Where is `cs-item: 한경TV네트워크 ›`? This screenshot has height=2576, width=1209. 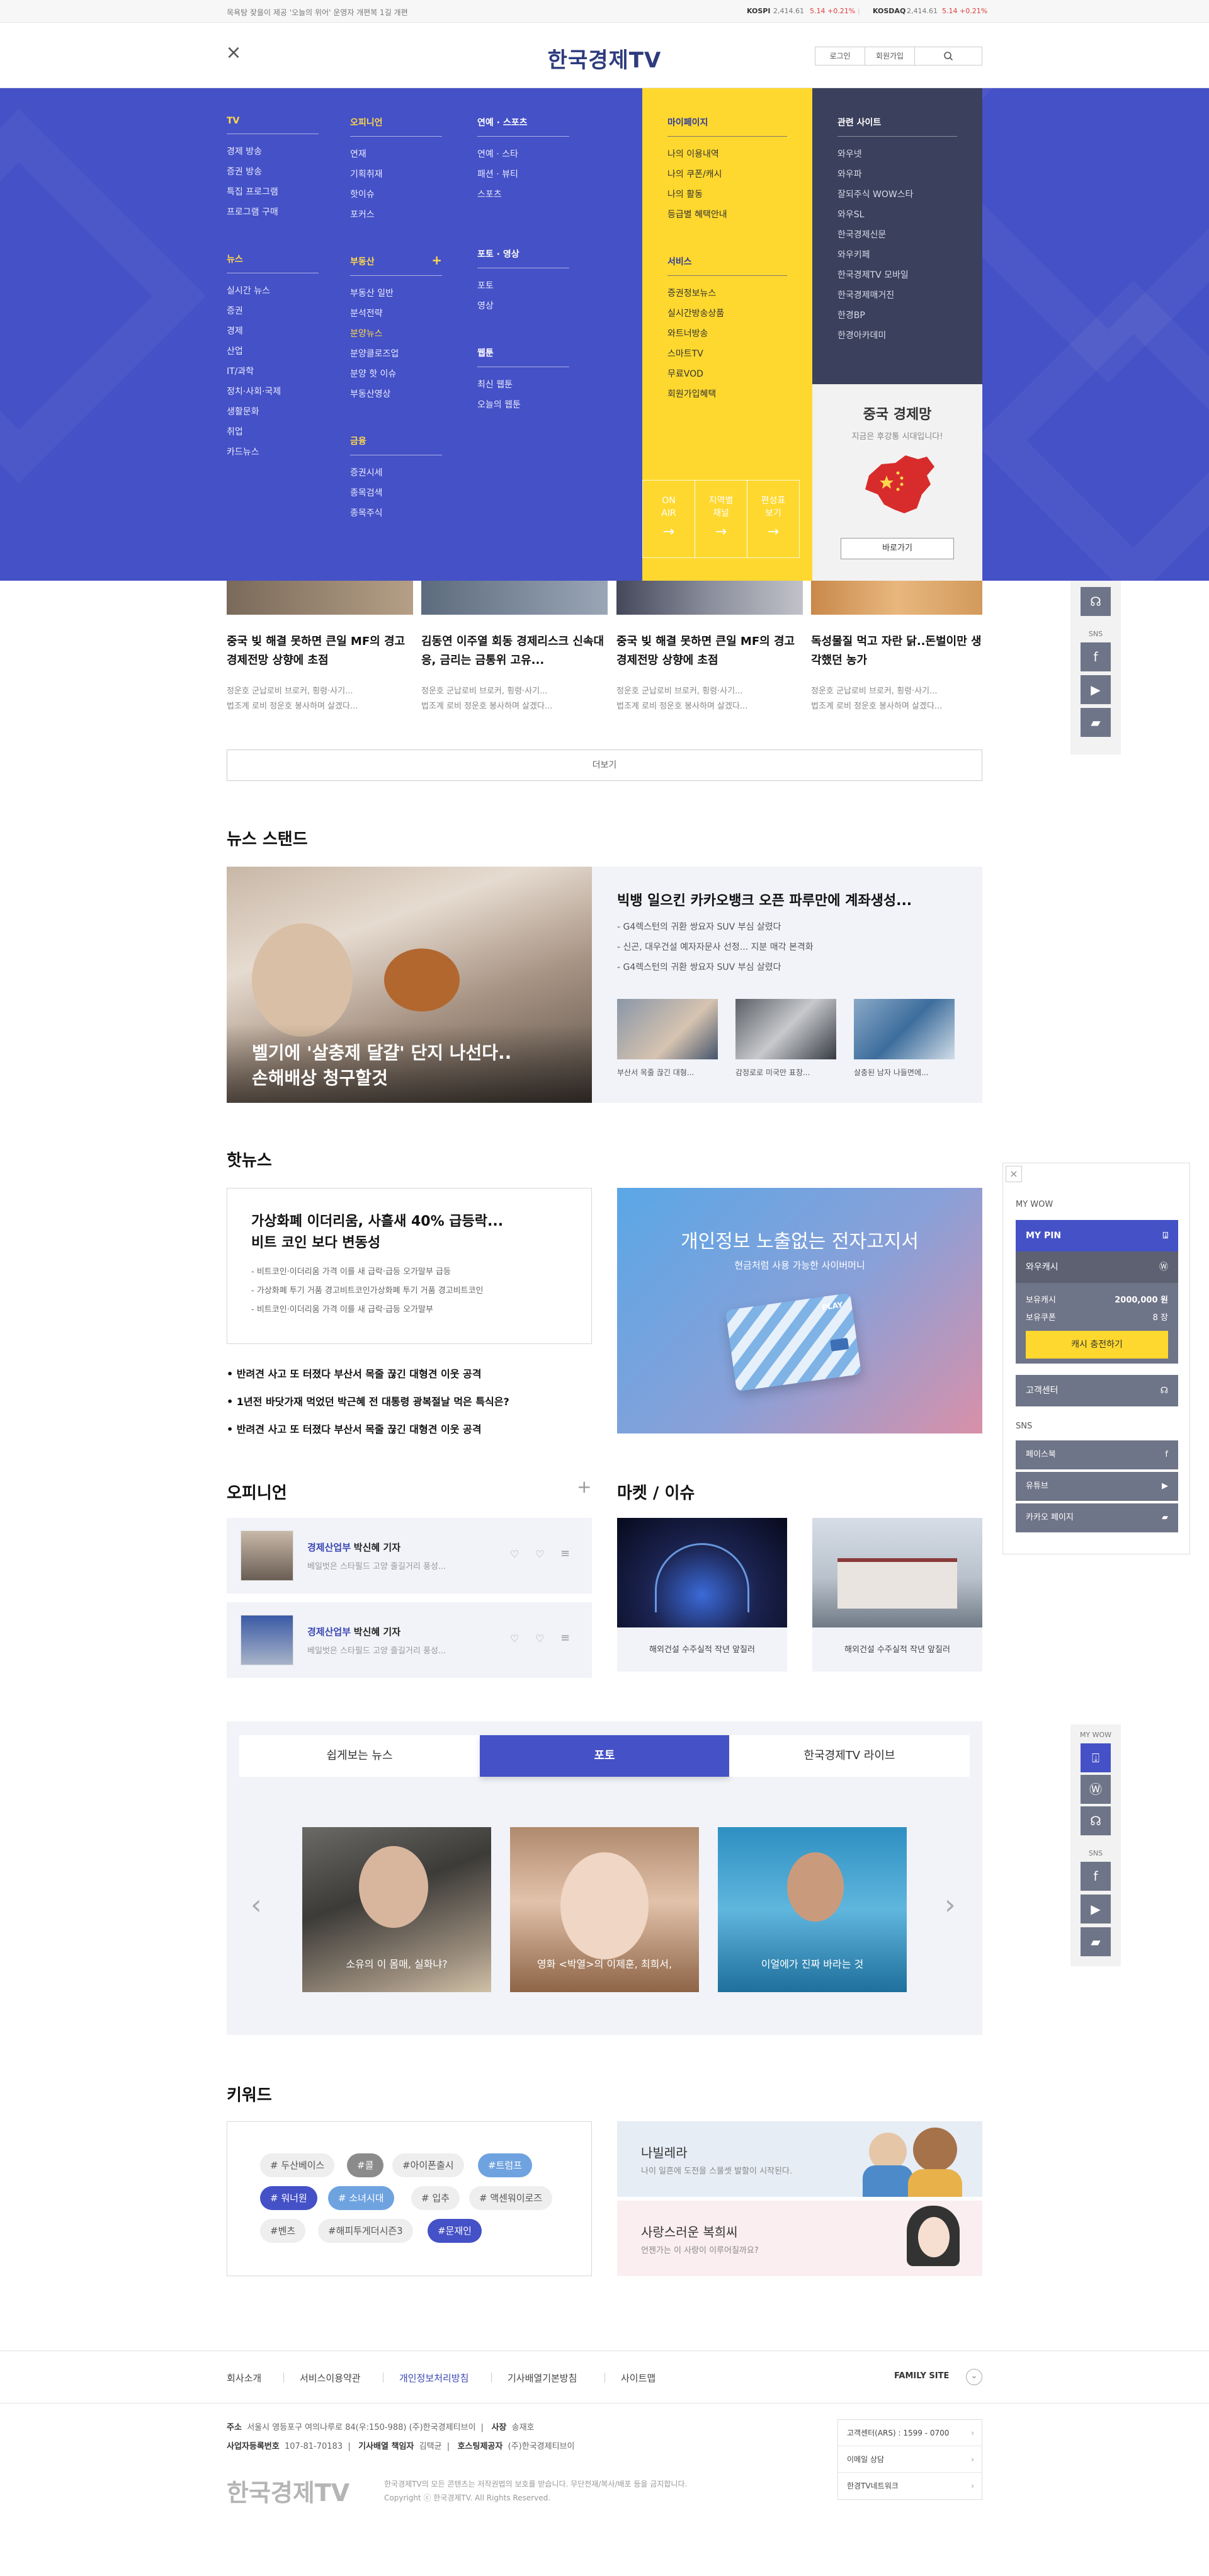 cs-item: 한경TV네트워크 › is located at coordinates (910, 2486).